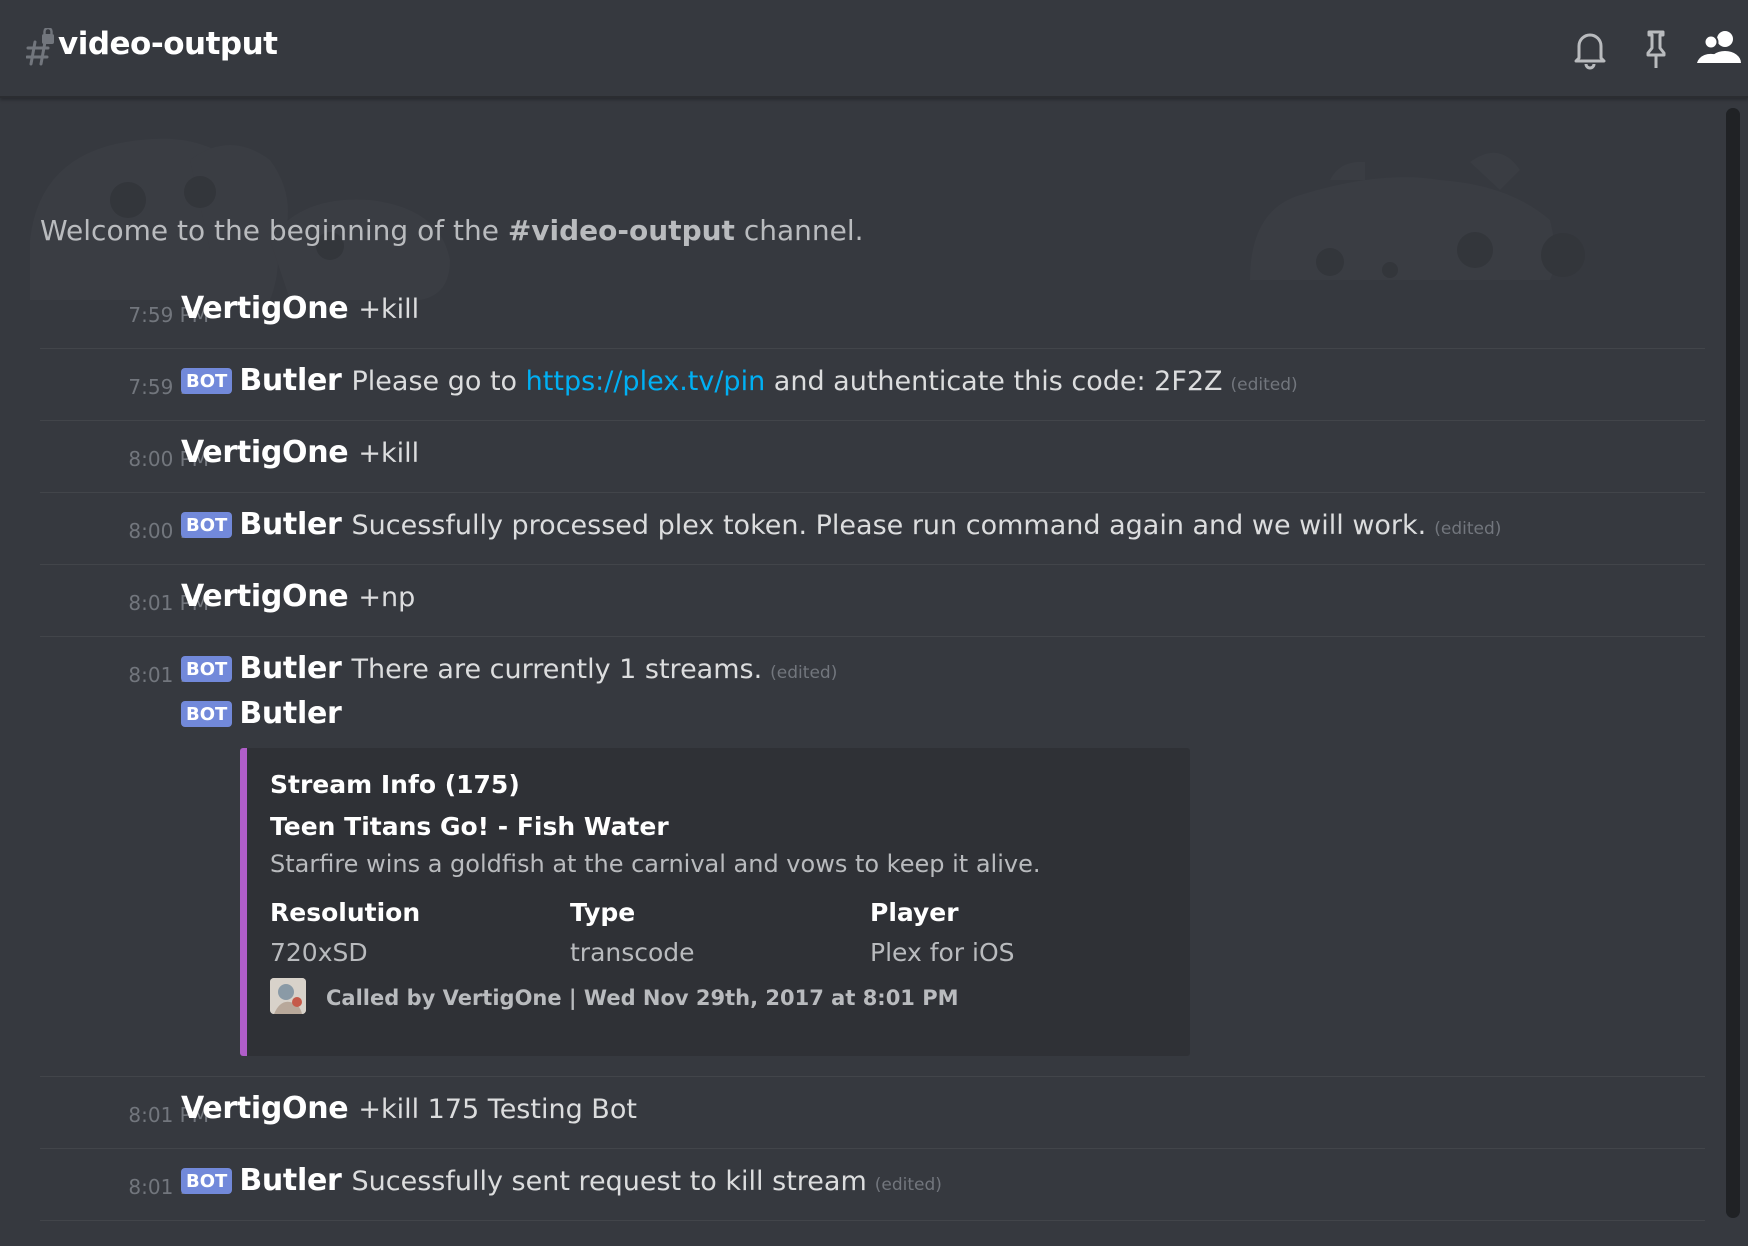 The height and width of the screenshot is (1246, 1748). What do you see at coordinates (799, 230) in the screenshot?
I see `welcome-suffix: channel.` at bounding box center [799, 230].